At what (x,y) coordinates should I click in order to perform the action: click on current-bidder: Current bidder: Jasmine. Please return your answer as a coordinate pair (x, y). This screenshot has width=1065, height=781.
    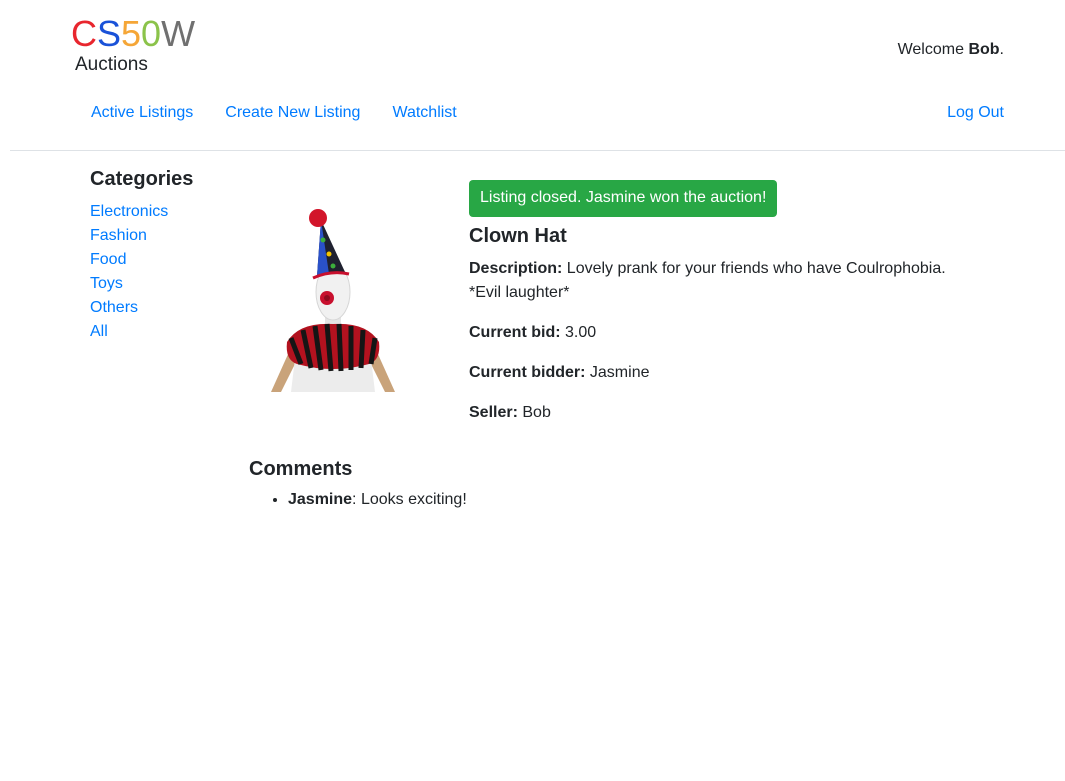
    Looking at the image, I should click on (749, 373).